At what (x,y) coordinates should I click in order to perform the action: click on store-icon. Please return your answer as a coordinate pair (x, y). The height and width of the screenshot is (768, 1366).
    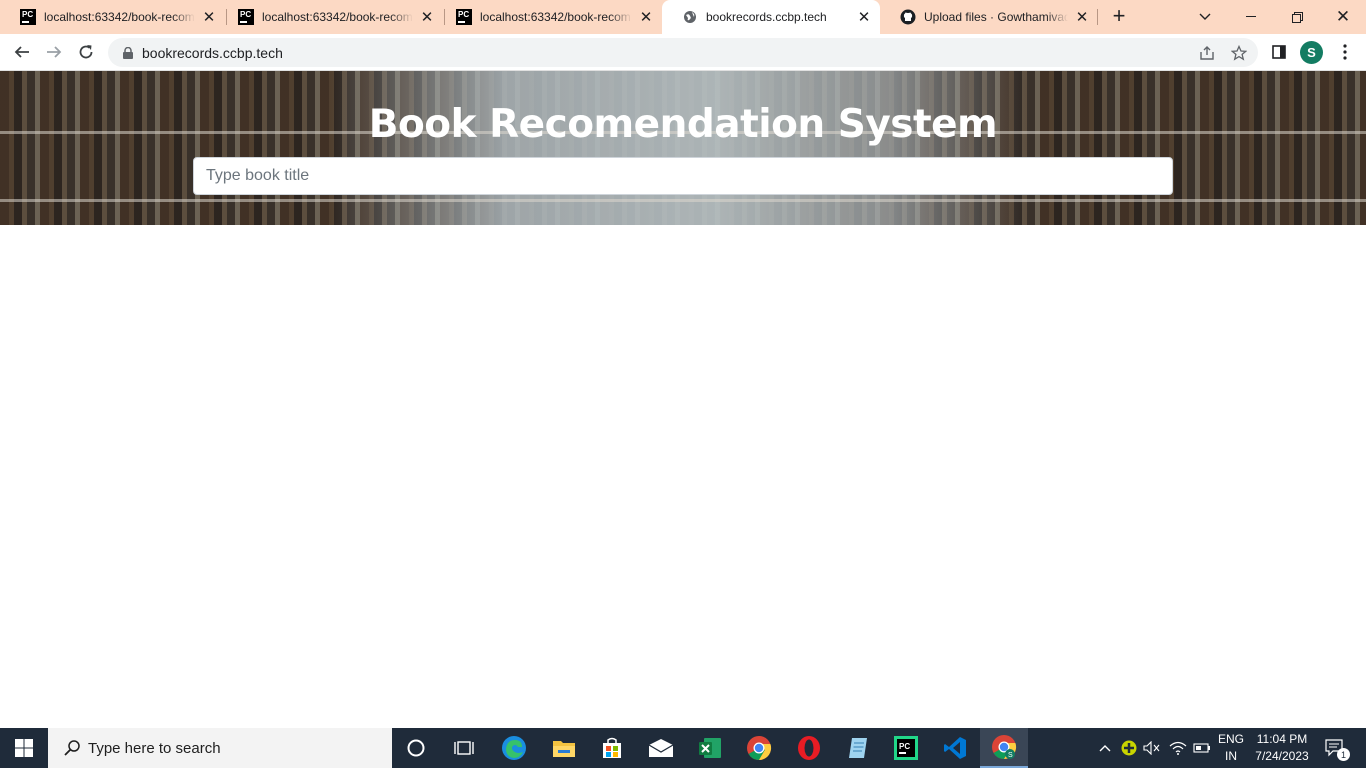
    Looking at the image, I should click on (612, 748).